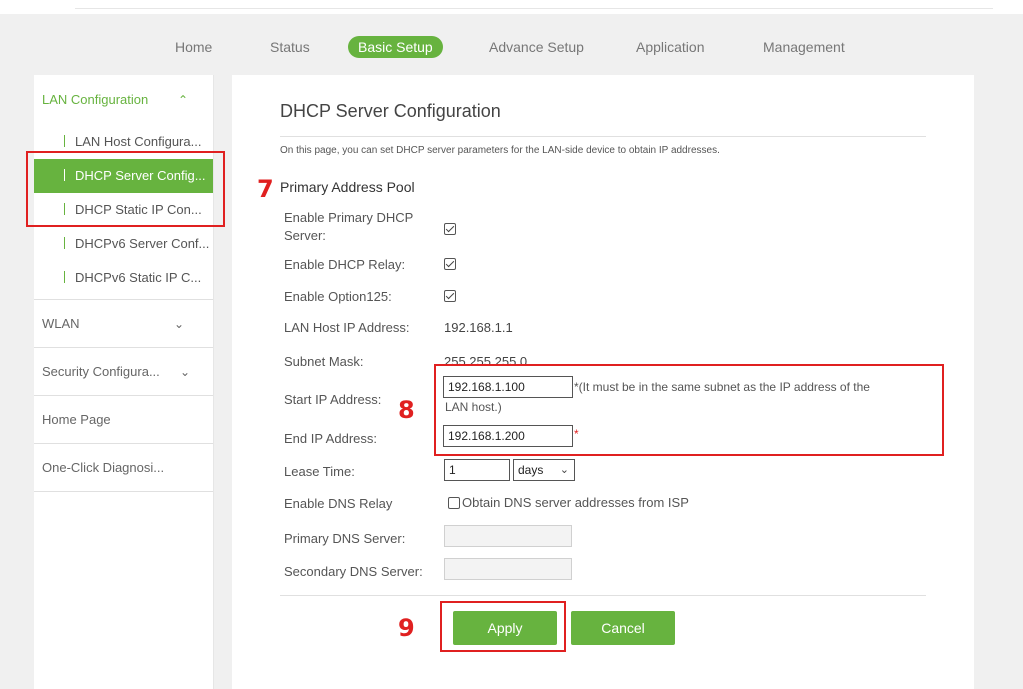 This screenshot has width=1023, height=689. I want to click on nav-advance-setup: Advance Setup, so click(536, 47).